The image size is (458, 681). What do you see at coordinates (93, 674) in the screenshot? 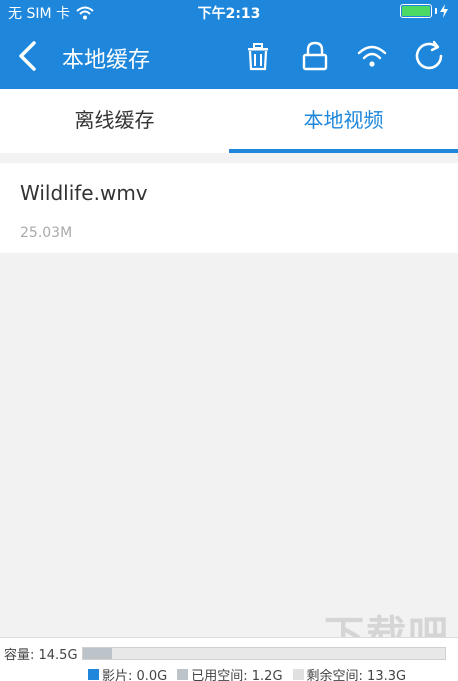
I see `legend-swatch-movies` at bounding box center [93, 674].